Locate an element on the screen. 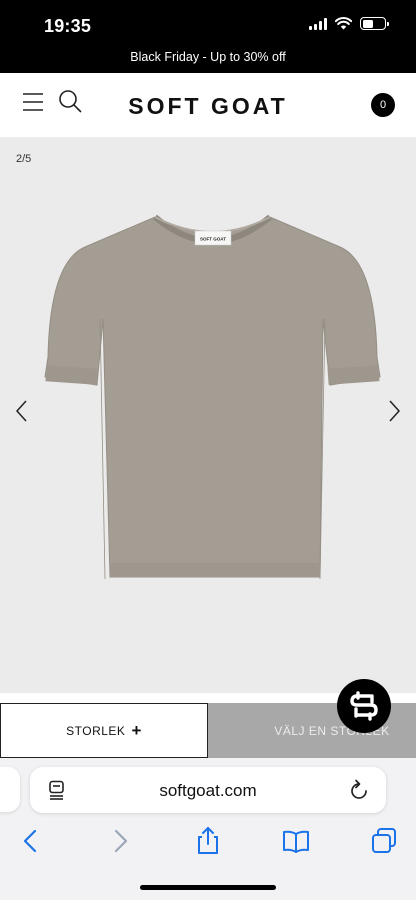 The width and height of the screenshot is (416, 900). promo-banner: Black Friday - Up to 30% off is located at coordinates (208, 59).